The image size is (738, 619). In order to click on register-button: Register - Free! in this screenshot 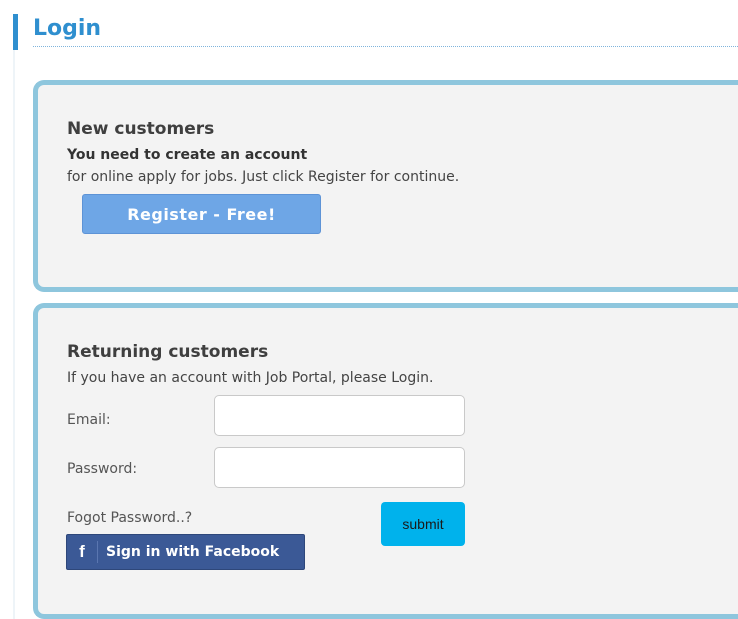, I will do `click(201, 214)`.